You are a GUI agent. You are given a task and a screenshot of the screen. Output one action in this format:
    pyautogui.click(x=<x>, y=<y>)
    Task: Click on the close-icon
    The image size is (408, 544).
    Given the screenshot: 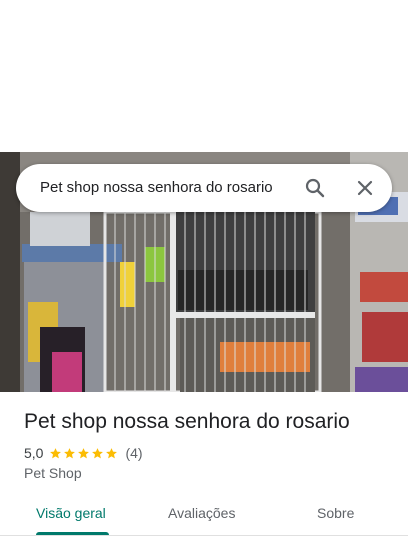 What is the action you would take?
    pyautogui.click(x=365, y=188)
    